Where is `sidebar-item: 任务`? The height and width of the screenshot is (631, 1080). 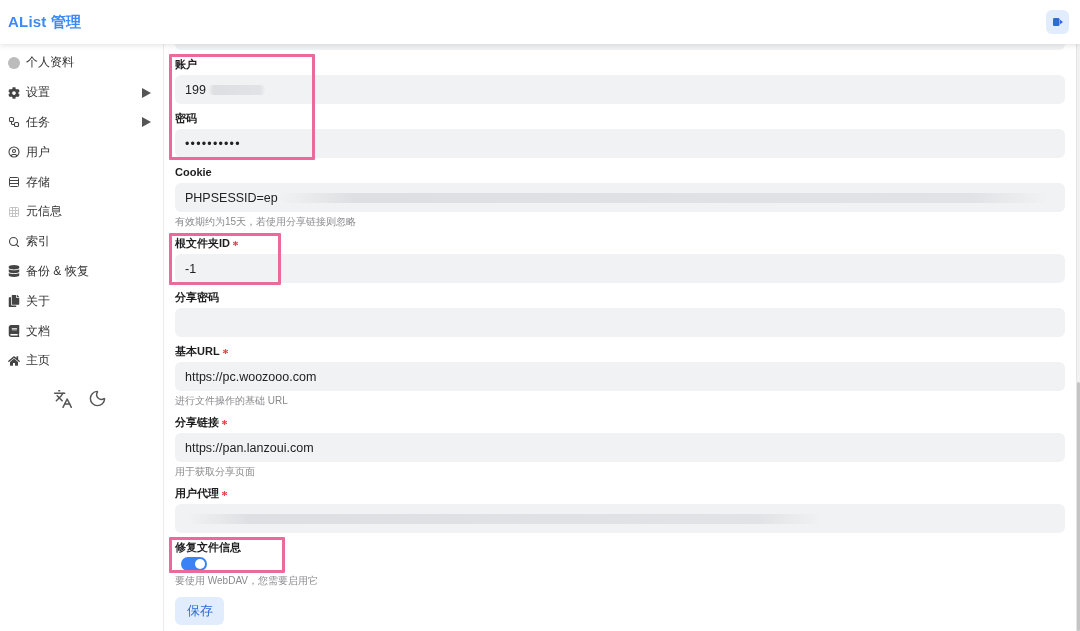
sidebar-item: 任务 is located at coordinates (81, 122).